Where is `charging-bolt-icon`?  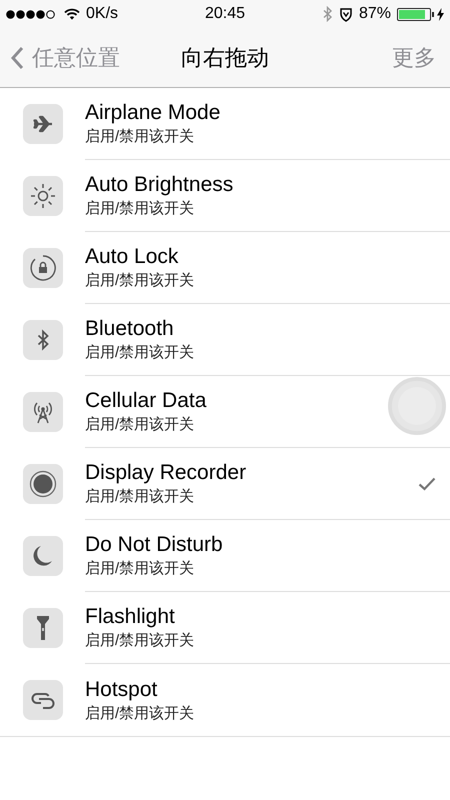
charging-bolt-icon is located at coordinates (440, 14).